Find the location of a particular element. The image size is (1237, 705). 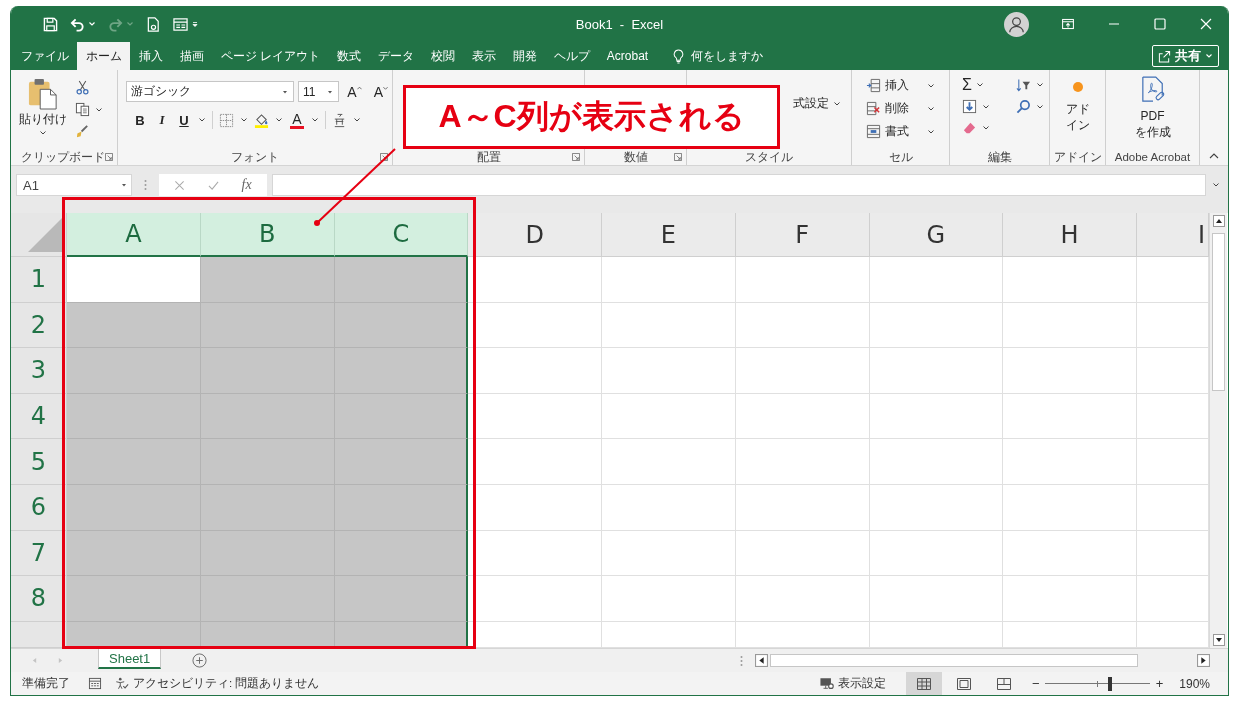

row-header: 6 is located at coordinates (39, 507).